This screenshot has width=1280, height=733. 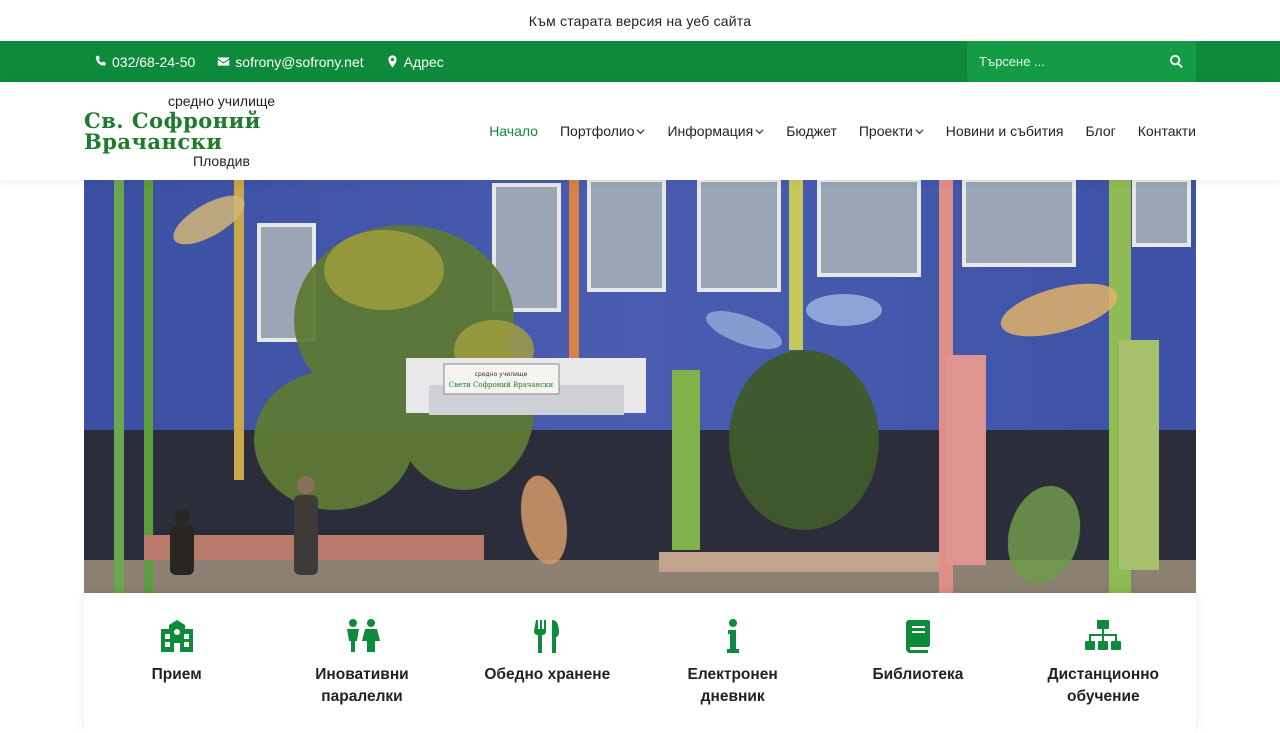 What do you see at coordinates (501, 374) in the screenshot?
I see `hero-sign-line1: средно училище` at bounding box center [501, 374].